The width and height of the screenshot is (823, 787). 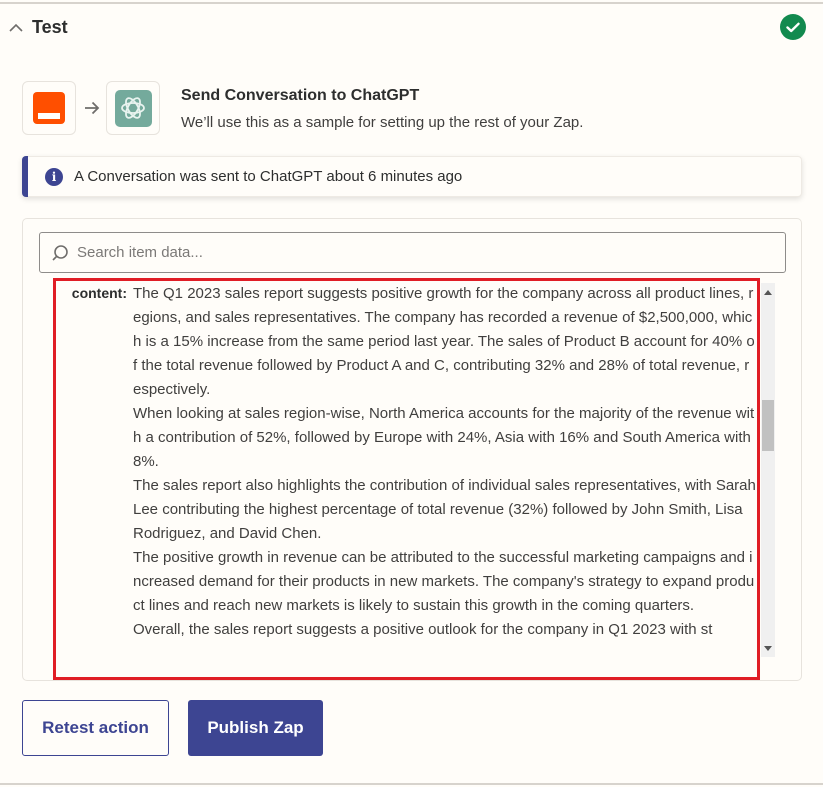 I want to click on step-title: Send Conversation to ChatGPT, so click(x=300, y=95).